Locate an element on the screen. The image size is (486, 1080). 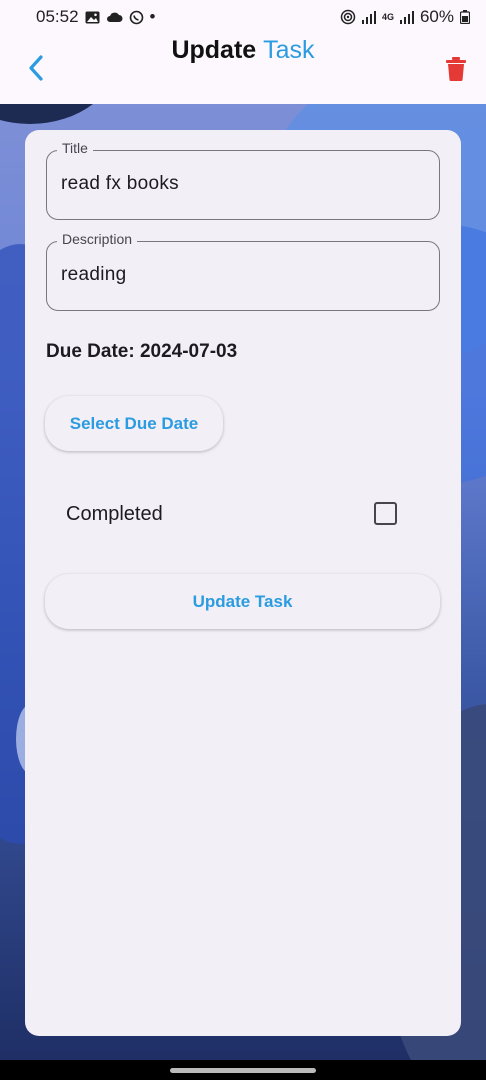
completed-row: Completed is located at coordinates (243, 514).